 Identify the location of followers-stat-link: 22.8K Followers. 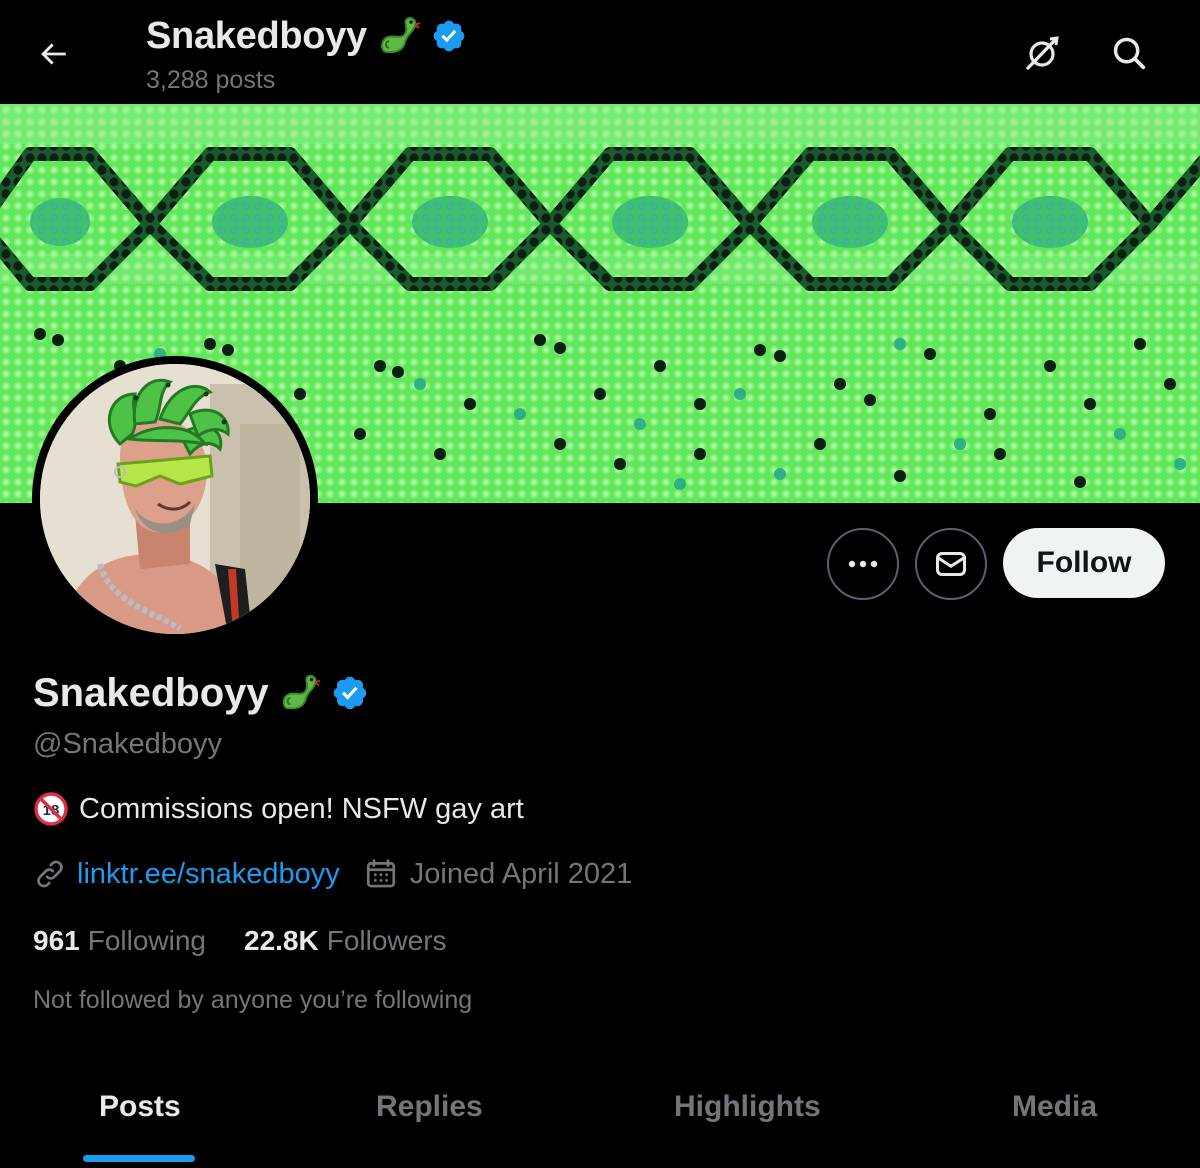
(345, 941).